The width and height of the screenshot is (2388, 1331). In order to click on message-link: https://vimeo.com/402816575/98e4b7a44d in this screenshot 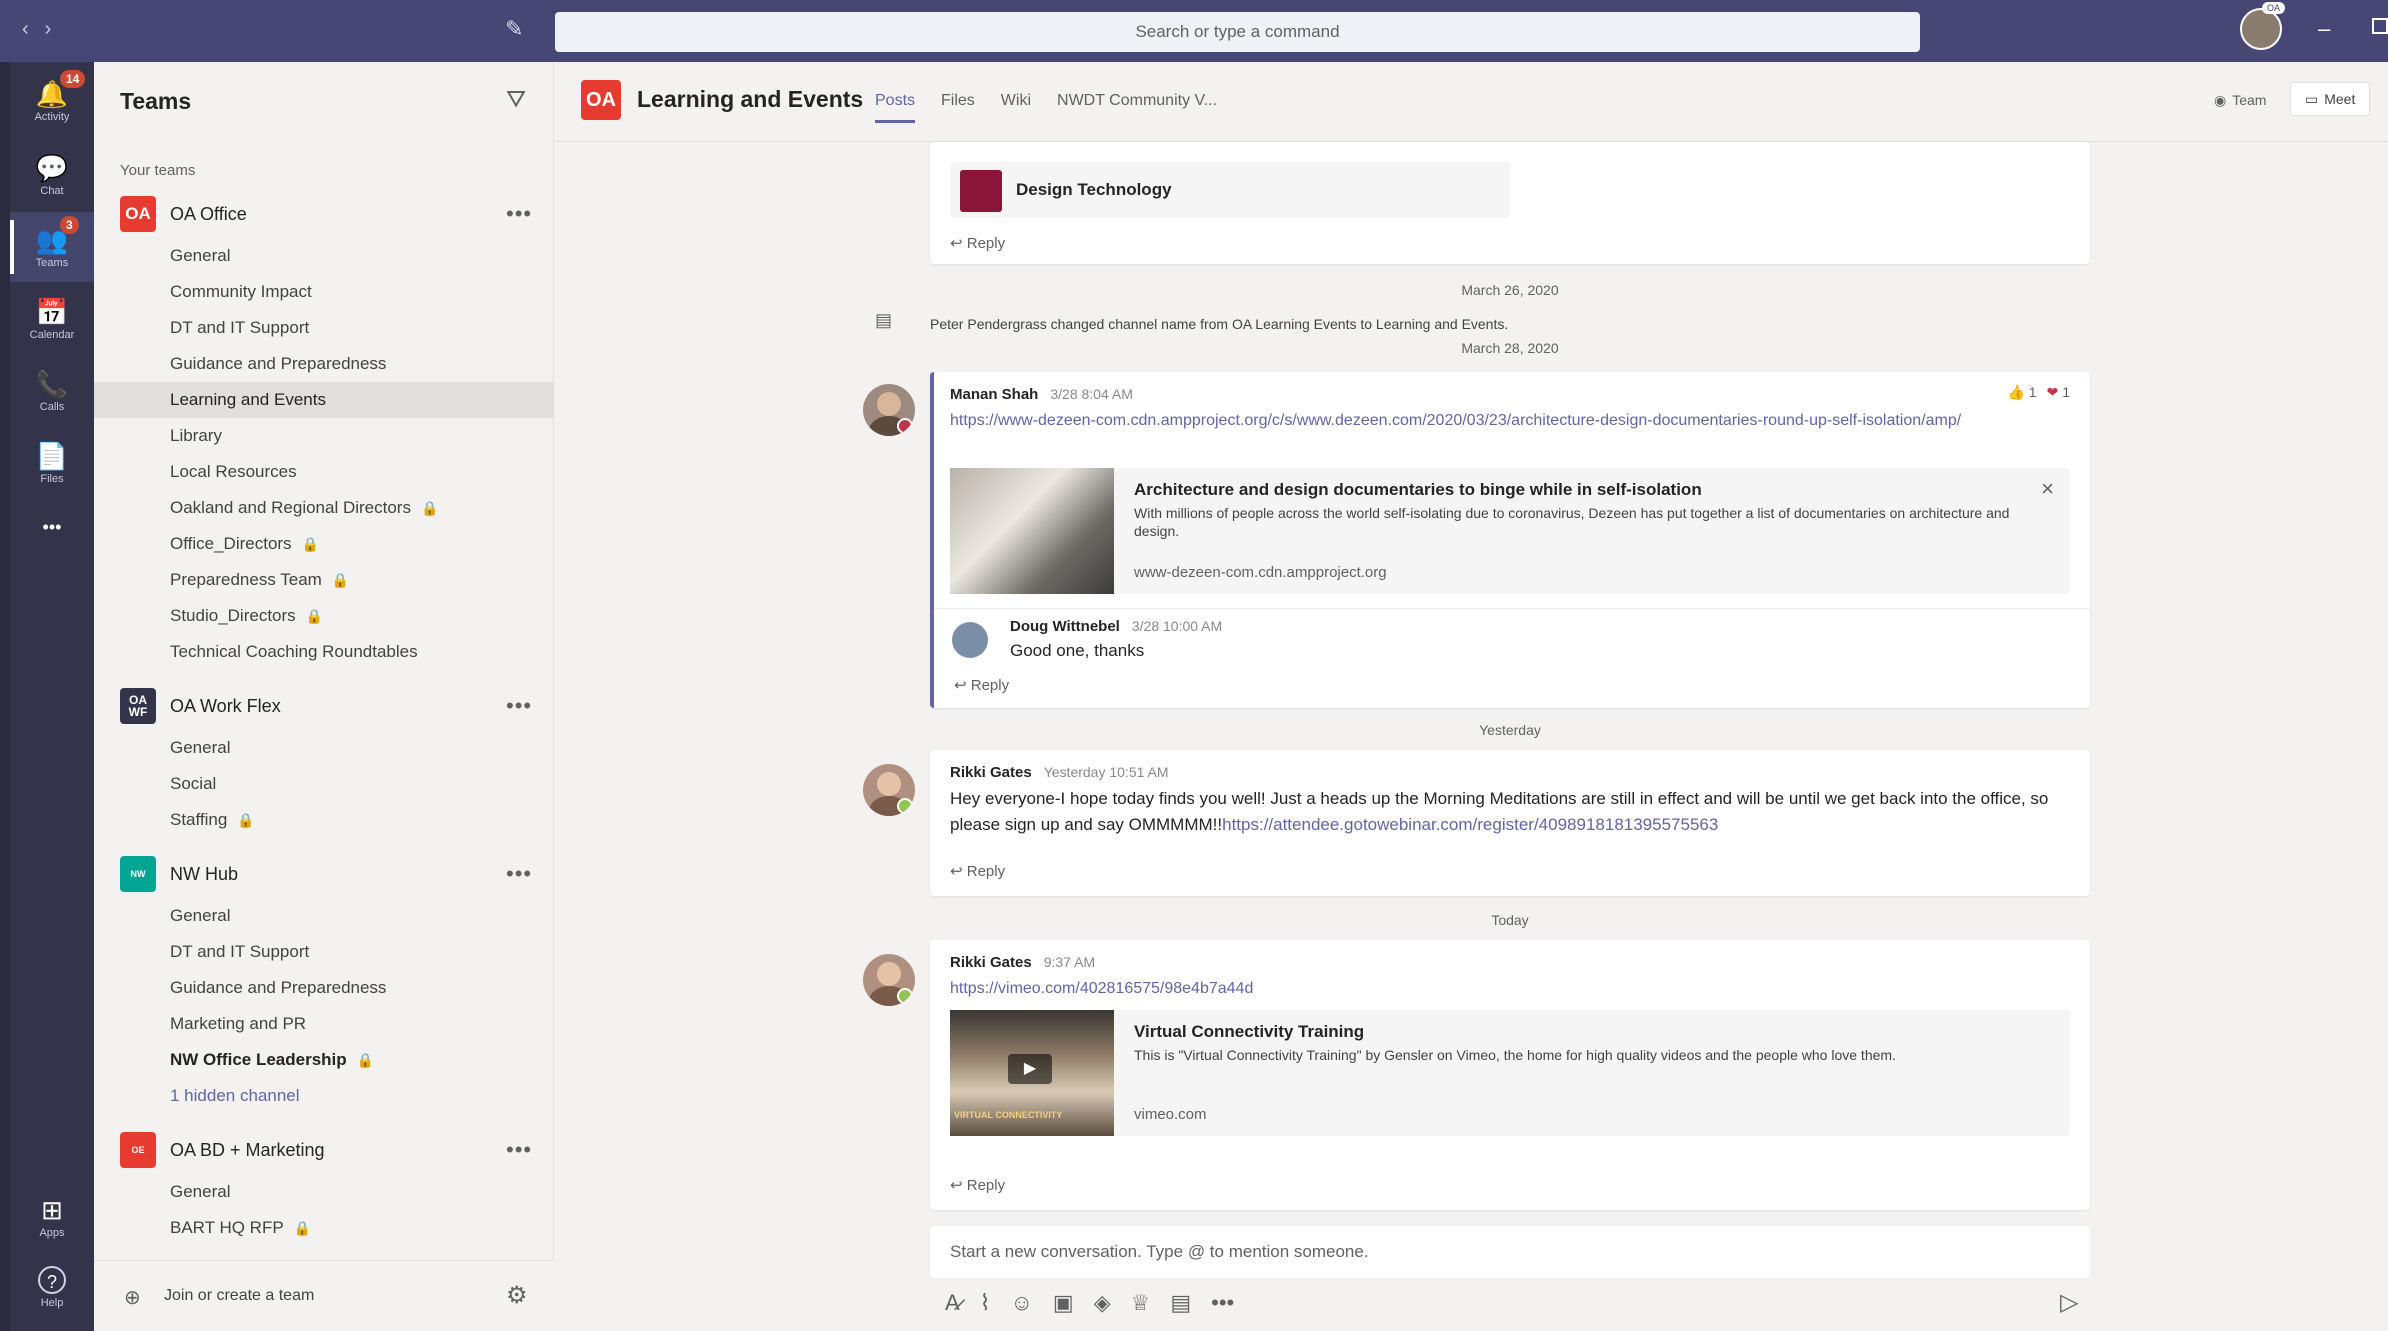, I will do `click(1101, 989)`.